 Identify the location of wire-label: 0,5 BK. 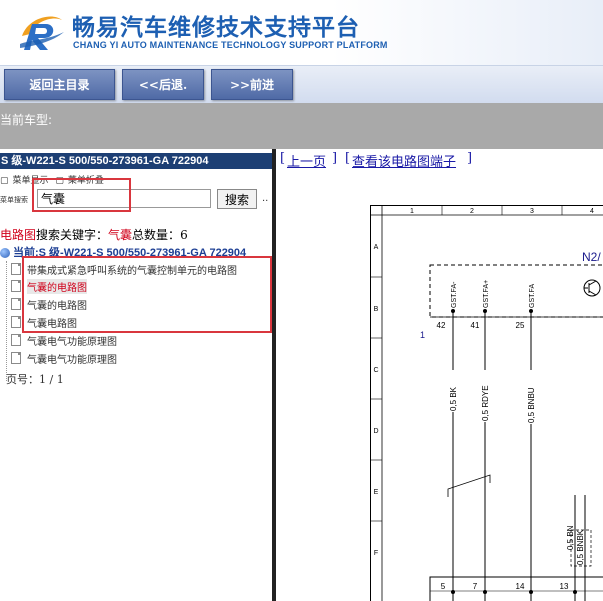
(453, 398).